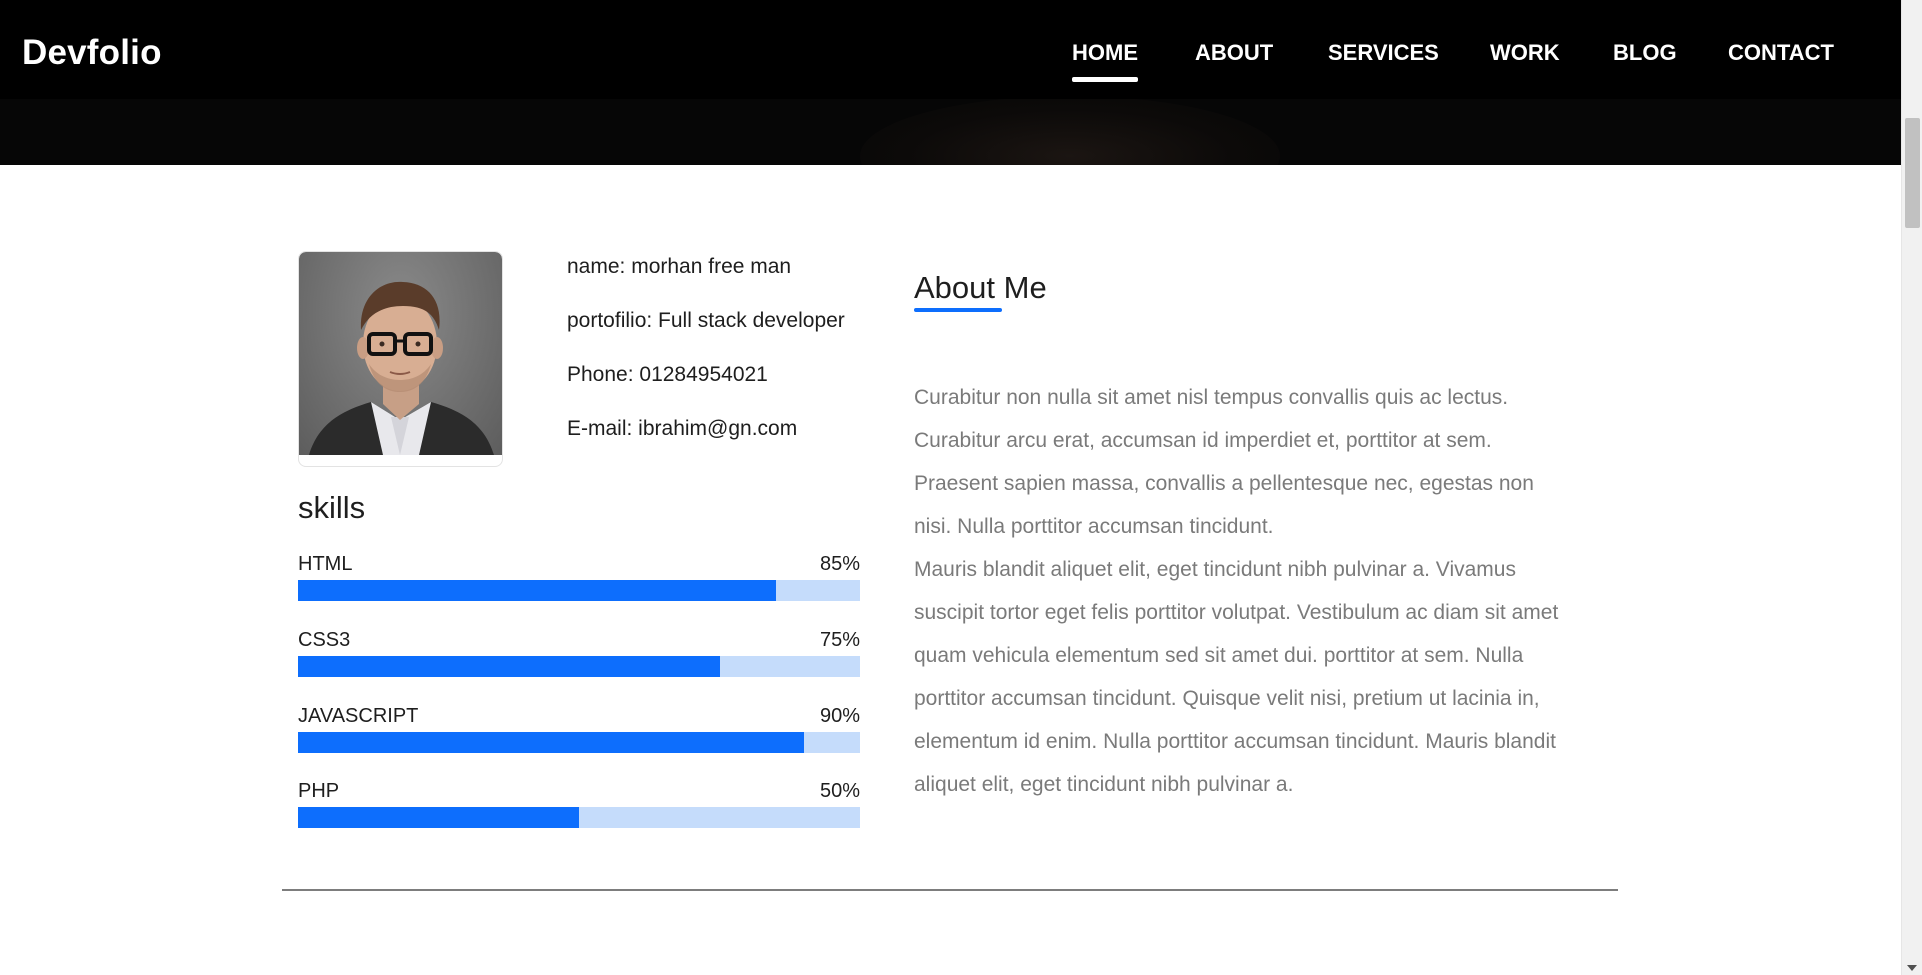 The height and width of the screenshot is (975, 1922). Describe the element at coordinates (958, 310) in the screenshot. I see `about-title-underline` at that location.